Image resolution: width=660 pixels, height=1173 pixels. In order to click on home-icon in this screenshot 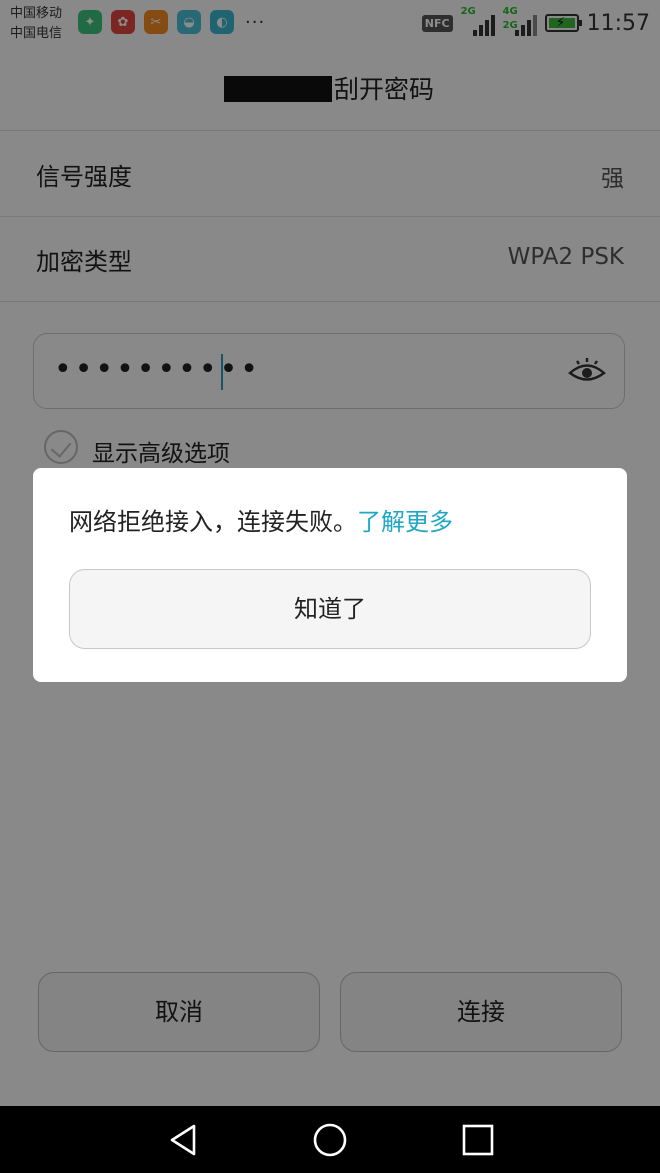, I will do `click(330, 1140)`.